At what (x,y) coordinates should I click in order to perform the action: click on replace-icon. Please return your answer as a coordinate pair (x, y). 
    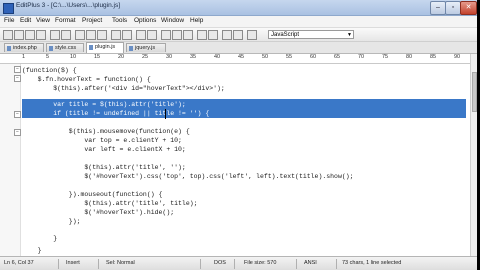
    Looking at the image, I should click on (152, 35).